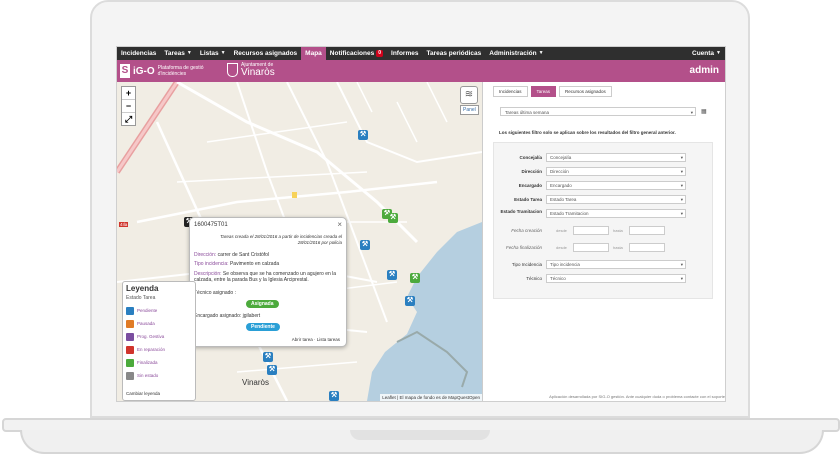 This screenshot has width=840, height=464. Describe the element at coordinates (616, 199) in the screenshot. I see `estado-tarea-select: Estado Tarea ▾` at that location.